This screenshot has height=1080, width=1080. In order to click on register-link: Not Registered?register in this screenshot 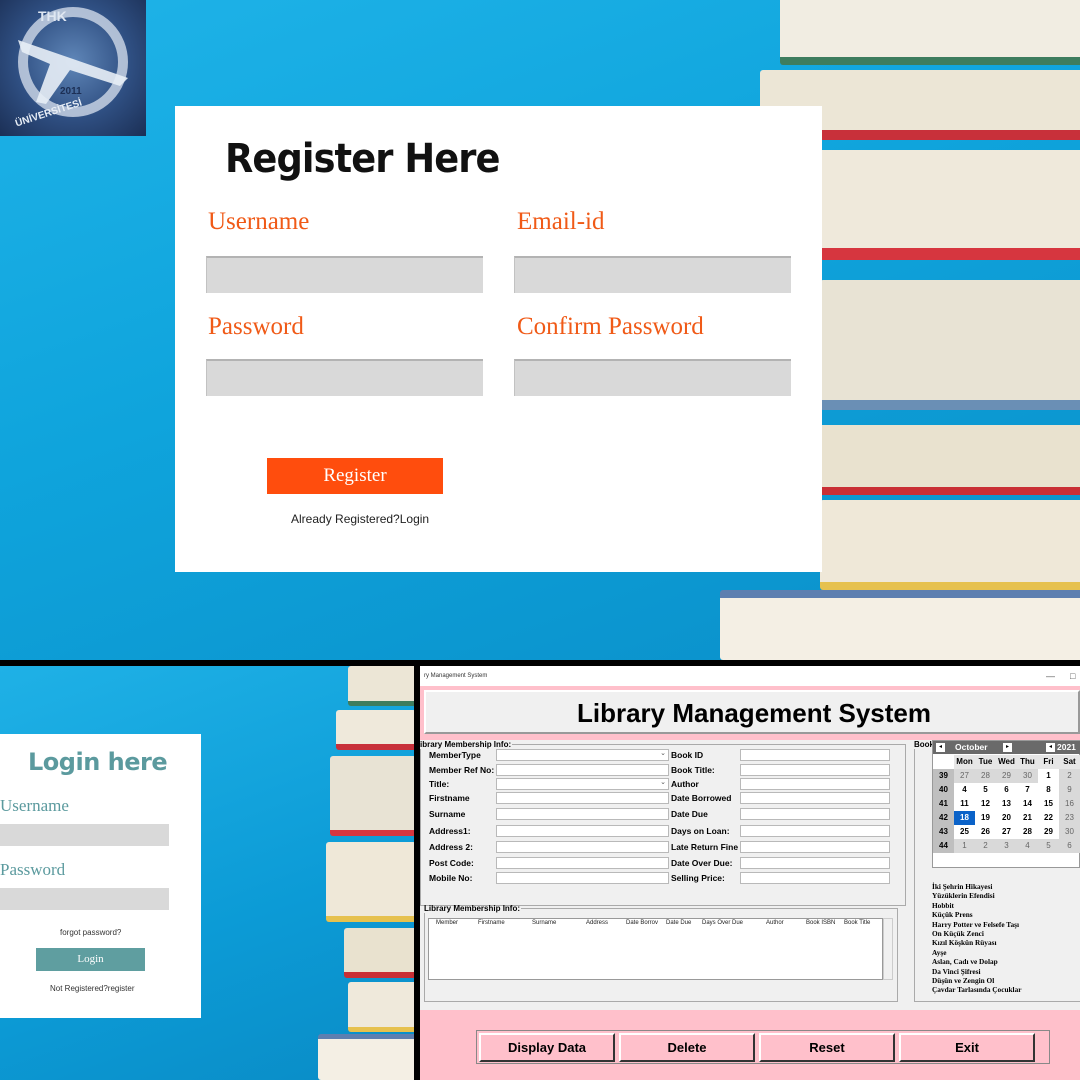, I will do `click(92, 988)`.